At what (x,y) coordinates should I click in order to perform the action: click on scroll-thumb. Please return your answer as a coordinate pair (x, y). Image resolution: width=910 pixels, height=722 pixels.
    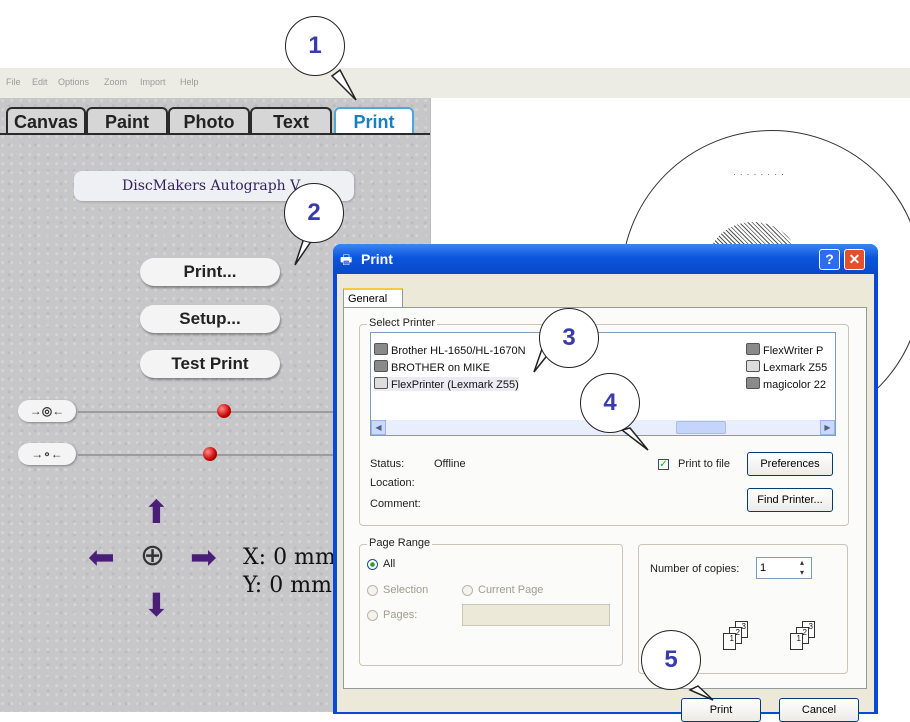
    Looking at the image, I should click on (701, 427).